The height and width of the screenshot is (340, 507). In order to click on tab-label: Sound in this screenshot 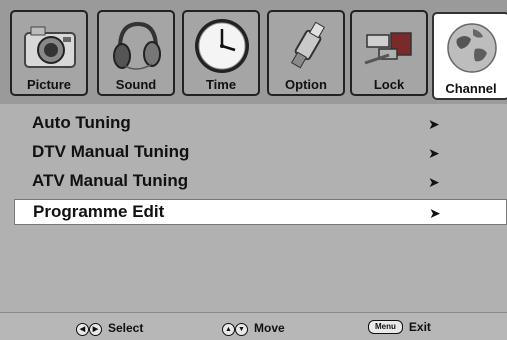, I will do `click(136, 84)`.